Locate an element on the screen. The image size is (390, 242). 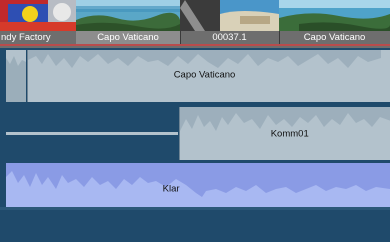
audio-clip-label: Klar is located at coordinates (171, 189).